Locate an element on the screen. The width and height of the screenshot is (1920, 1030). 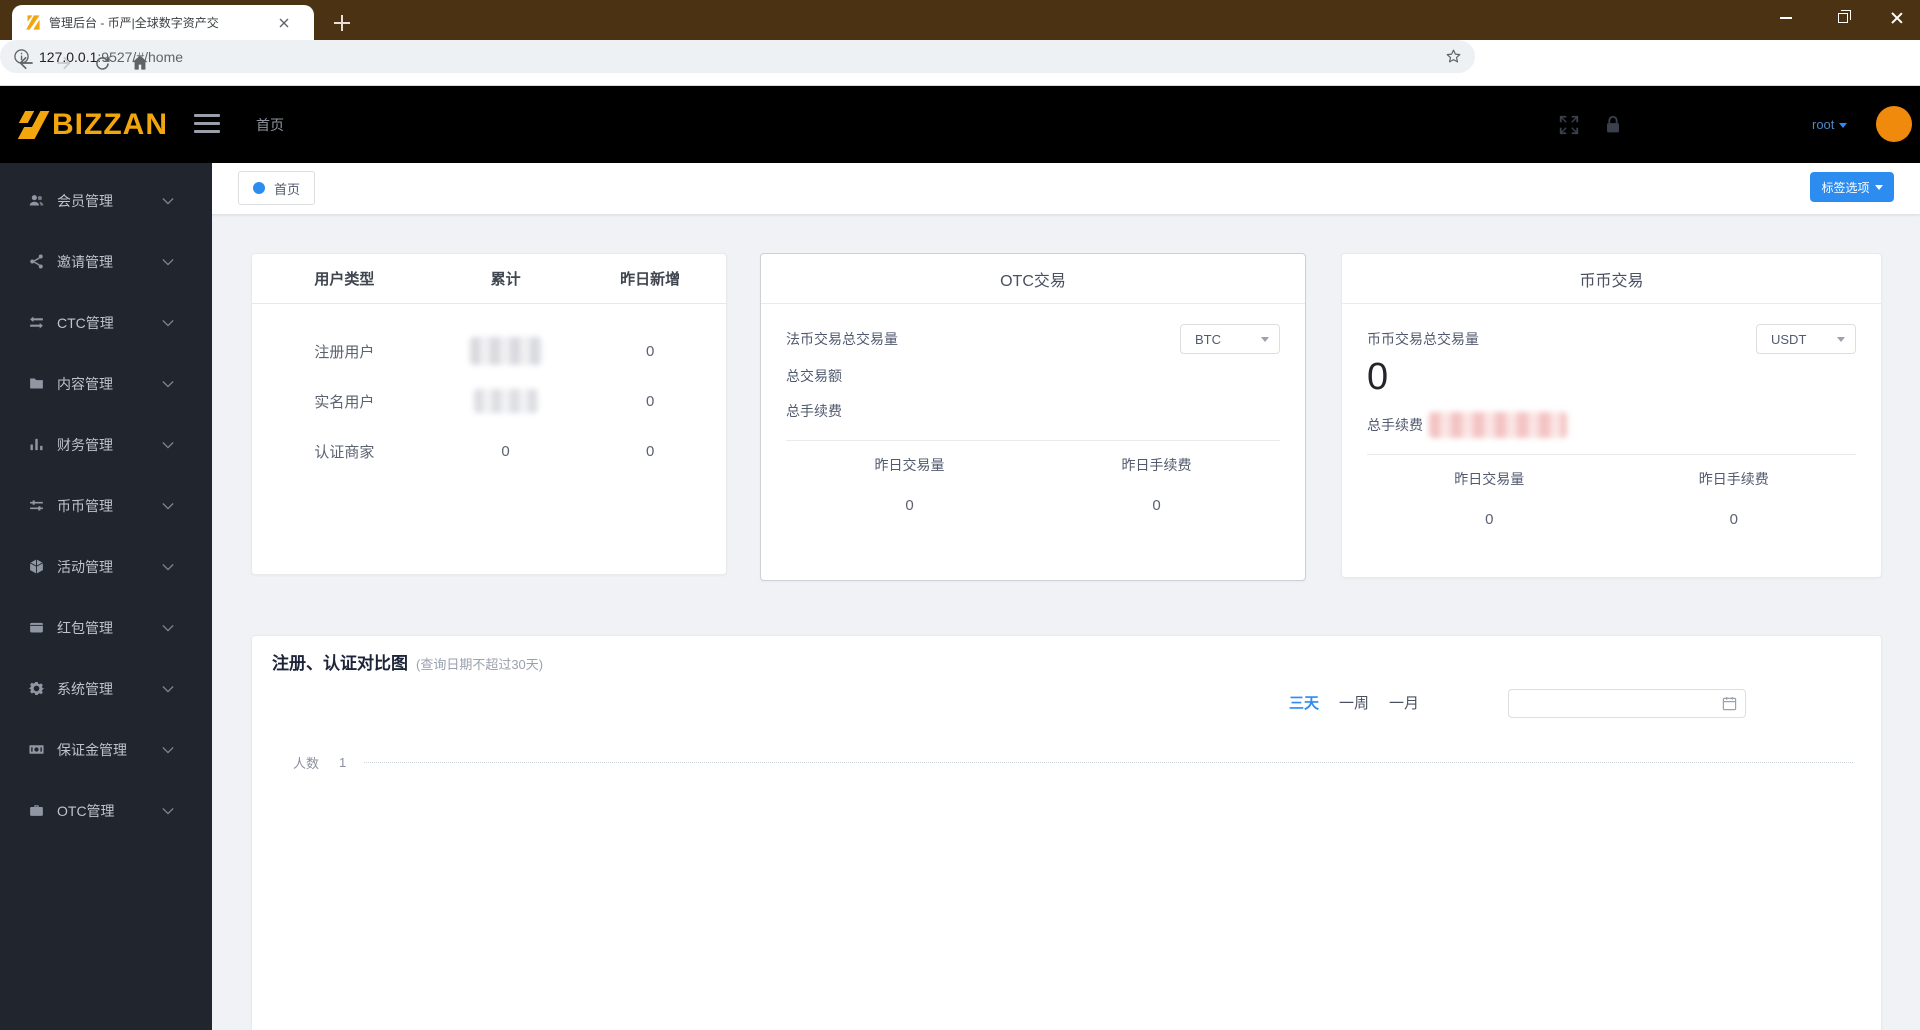
y-axis-tick: 1 is located at coordinates (343, 762).